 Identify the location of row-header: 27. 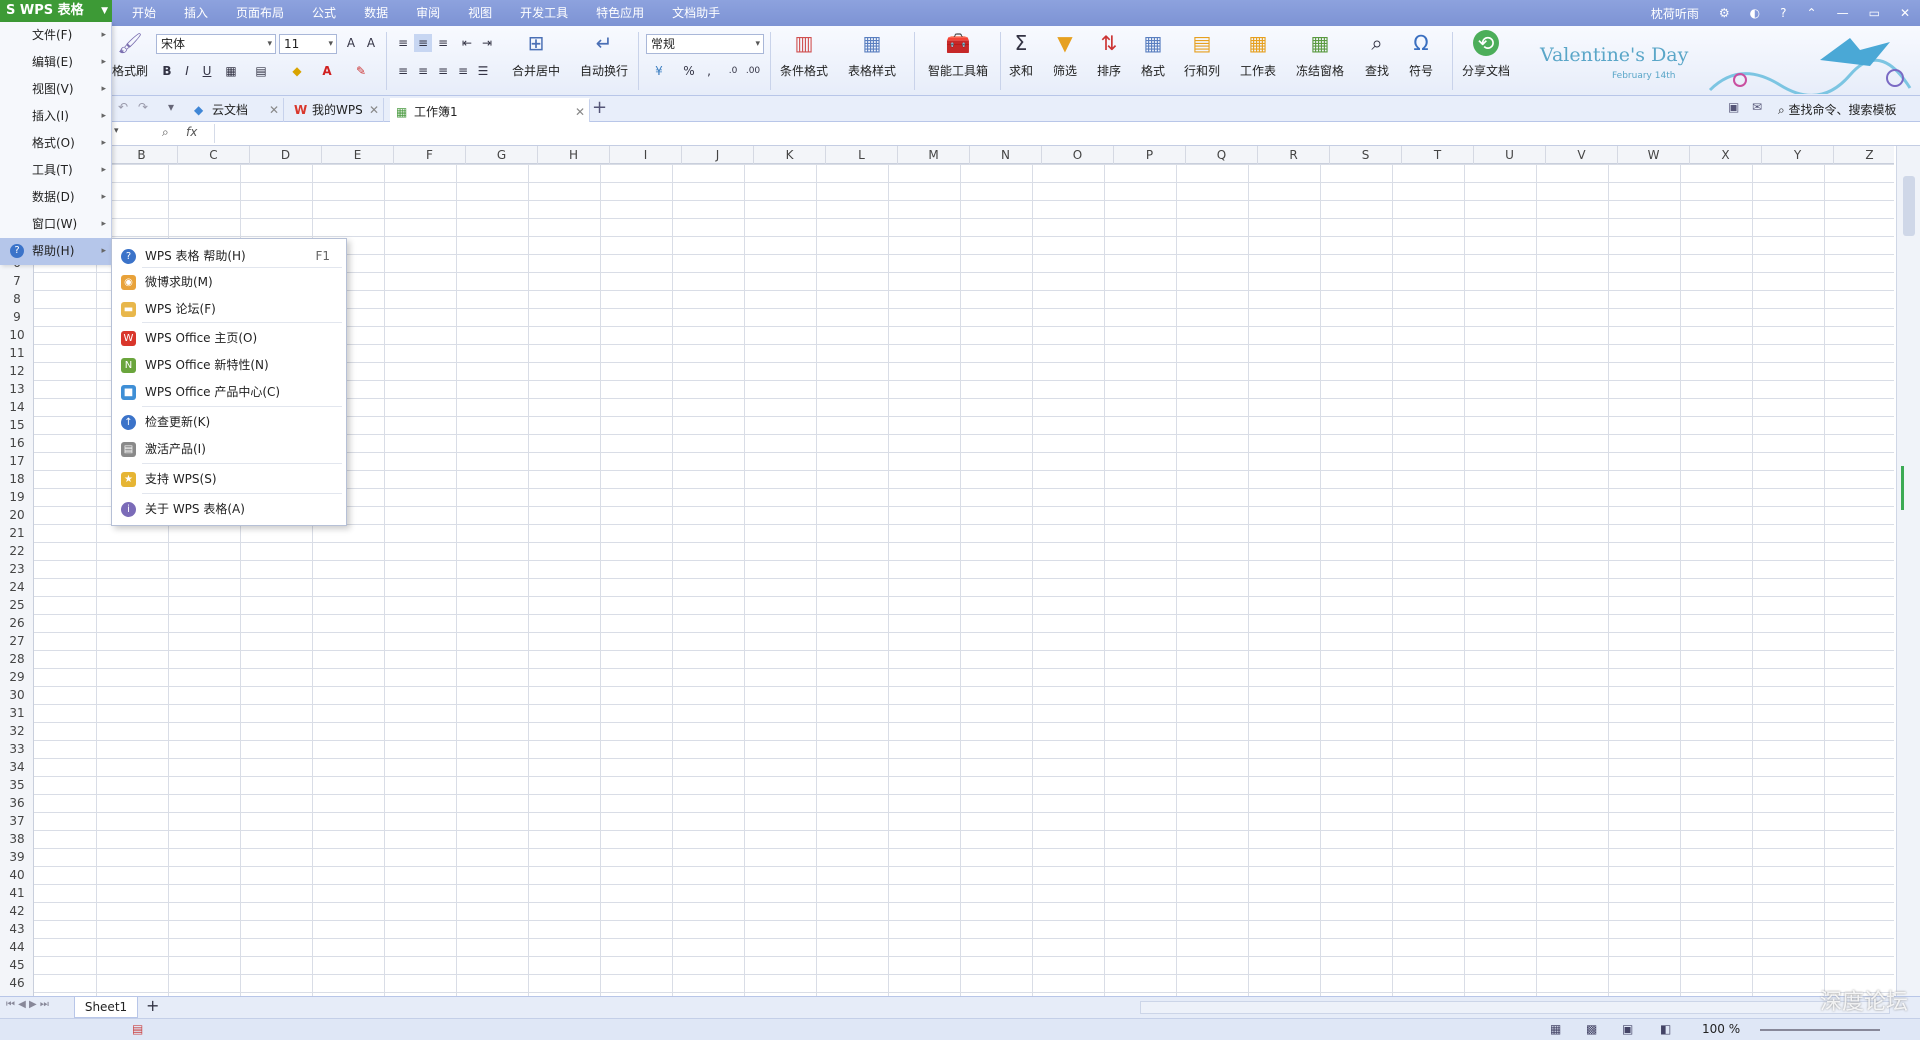
(17, 641).